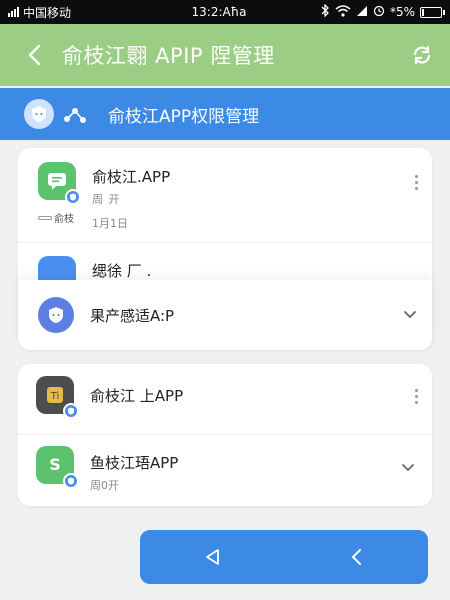 This screenshot has height=600, width=450. I want to click on list-item: Ti 俞枝江 上APP, so click(234, 397).